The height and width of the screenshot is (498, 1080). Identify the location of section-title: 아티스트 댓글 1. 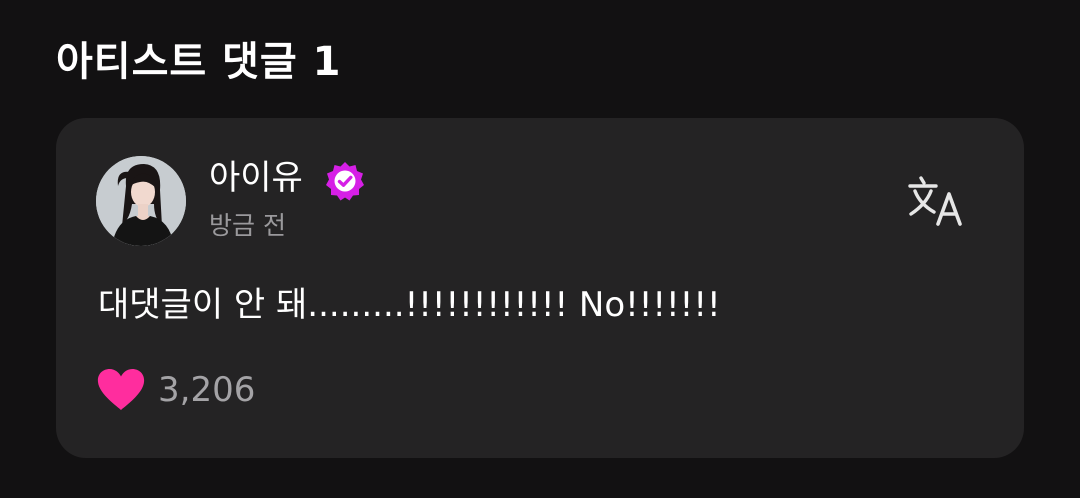
(199, 62).